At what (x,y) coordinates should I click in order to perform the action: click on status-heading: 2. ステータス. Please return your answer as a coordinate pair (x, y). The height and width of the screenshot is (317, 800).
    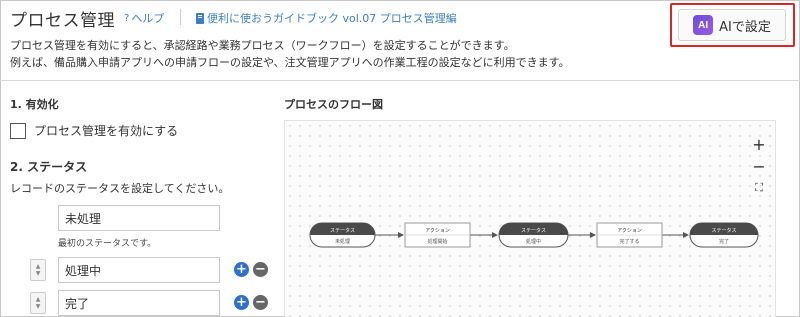
    Looking at the image, I should click on (49, 167).